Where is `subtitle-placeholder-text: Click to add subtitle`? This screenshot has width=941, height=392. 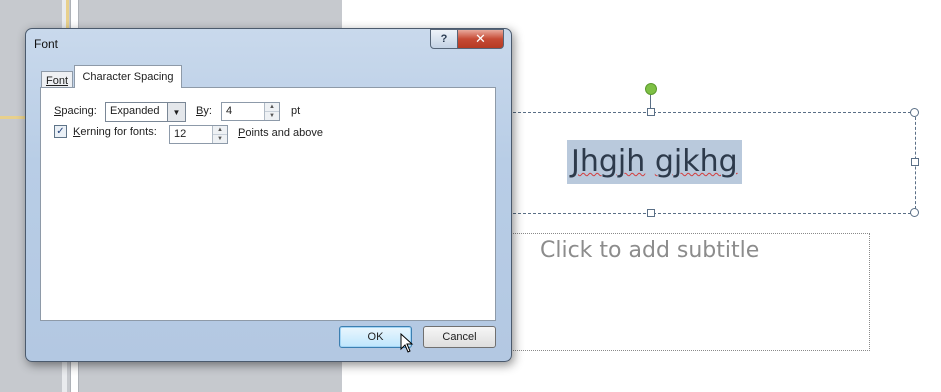
subtitle-placeholder-text: Click to add subtitle is located at coordinates (649, 250).